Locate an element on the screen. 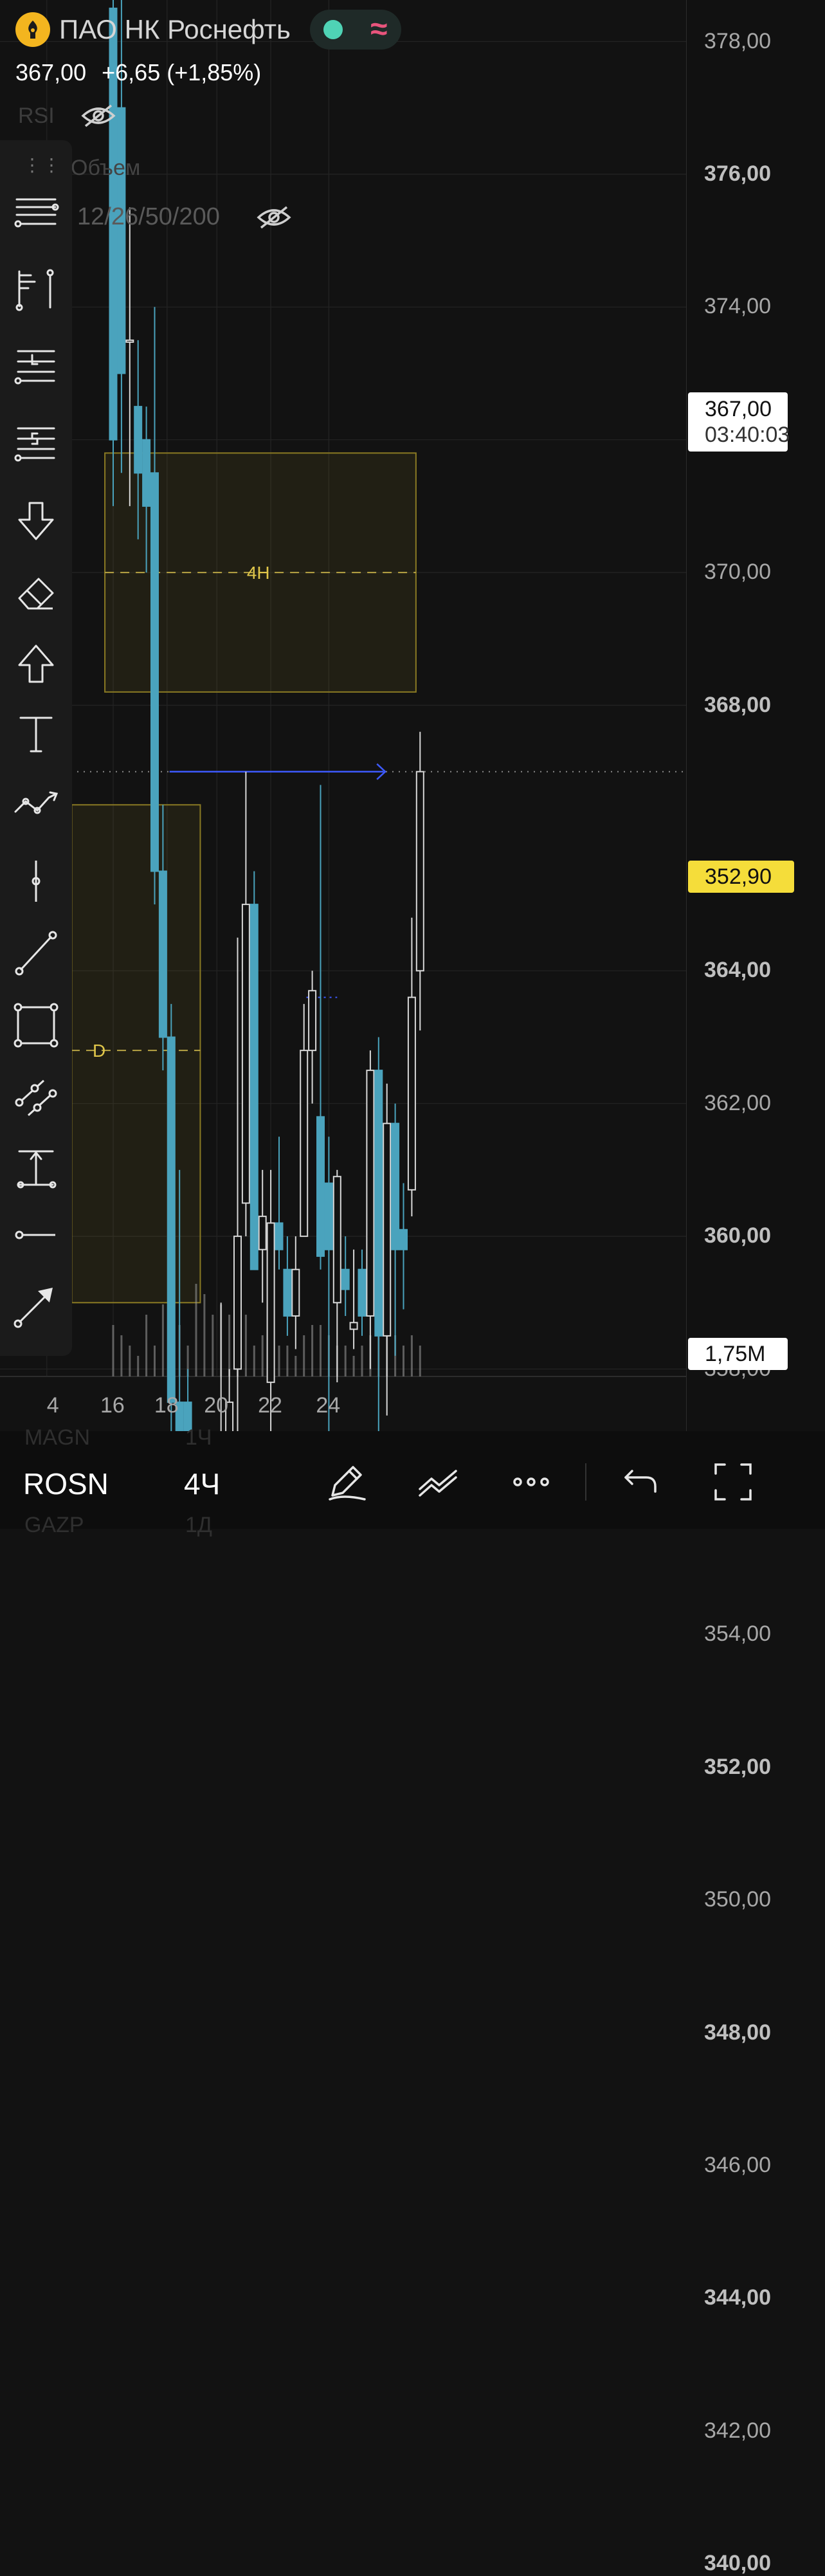 This screenshot has width=825, height=2576. fullscreen-icon is located at coordinates (733, 1482).